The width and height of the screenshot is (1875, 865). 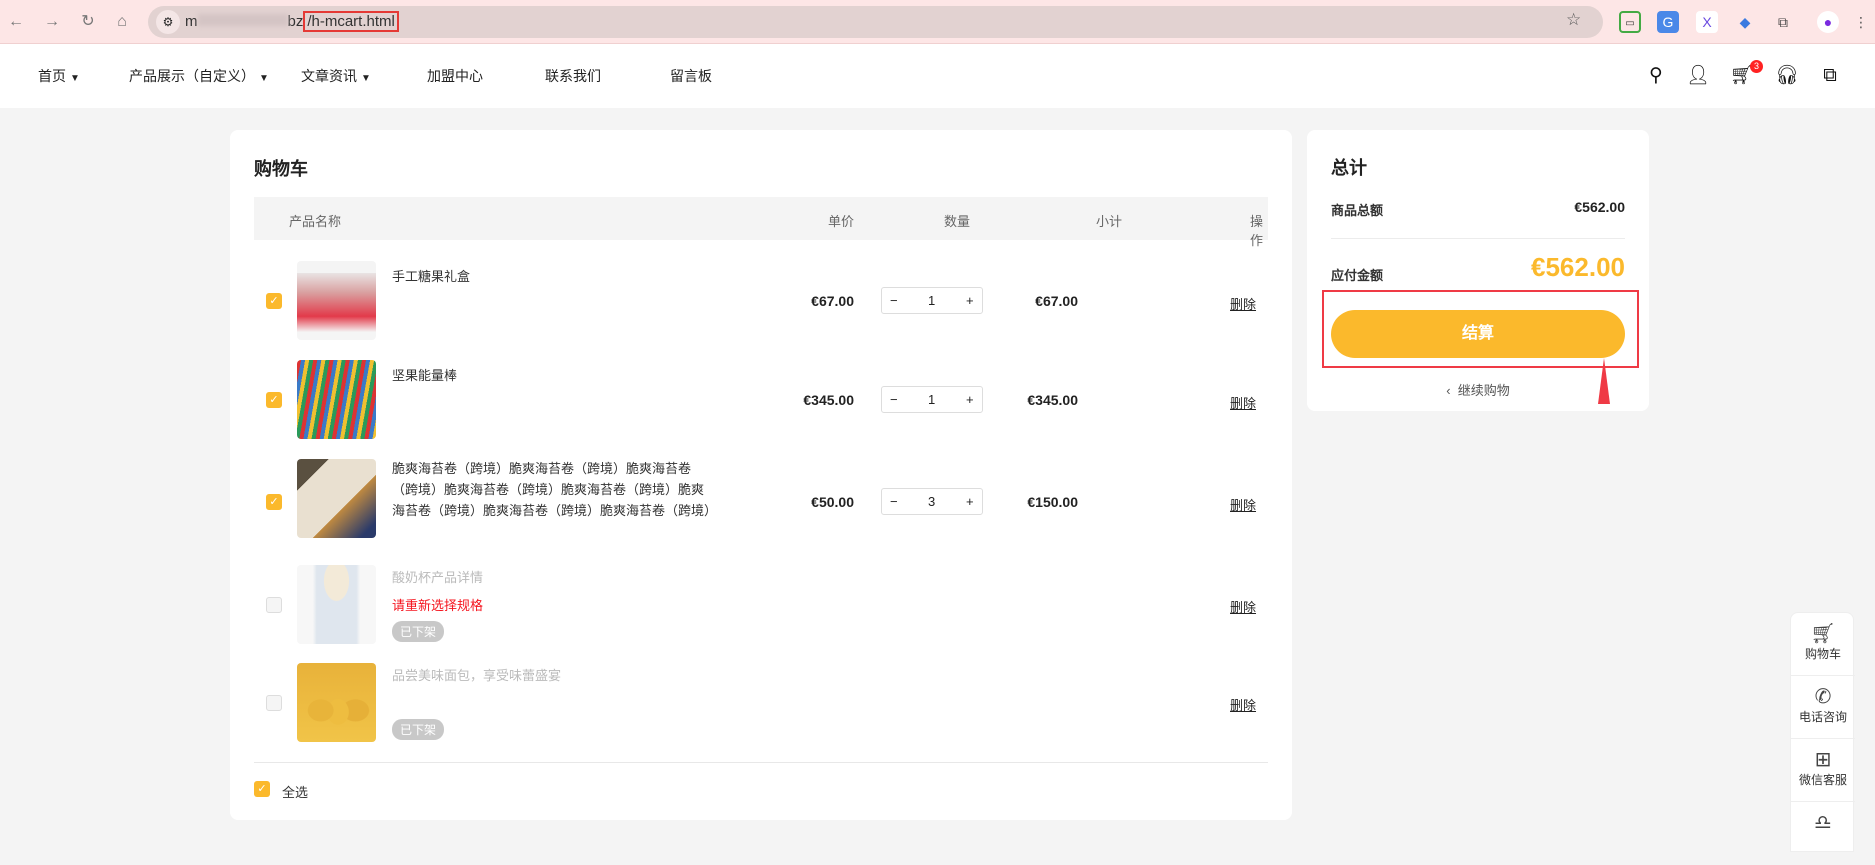 I want to click on nav-franchise: 加盟中心, so click(x=455, y=76).